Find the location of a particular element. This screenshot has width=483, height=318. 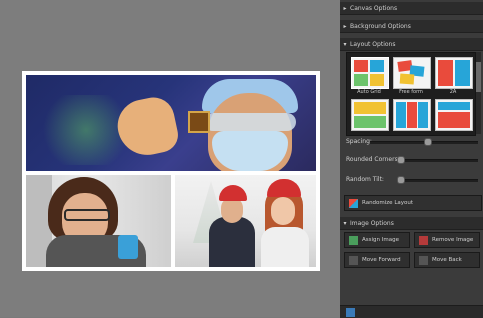

rounded-corners-label: Rounded Corners: is located at coordinates (373, 159).